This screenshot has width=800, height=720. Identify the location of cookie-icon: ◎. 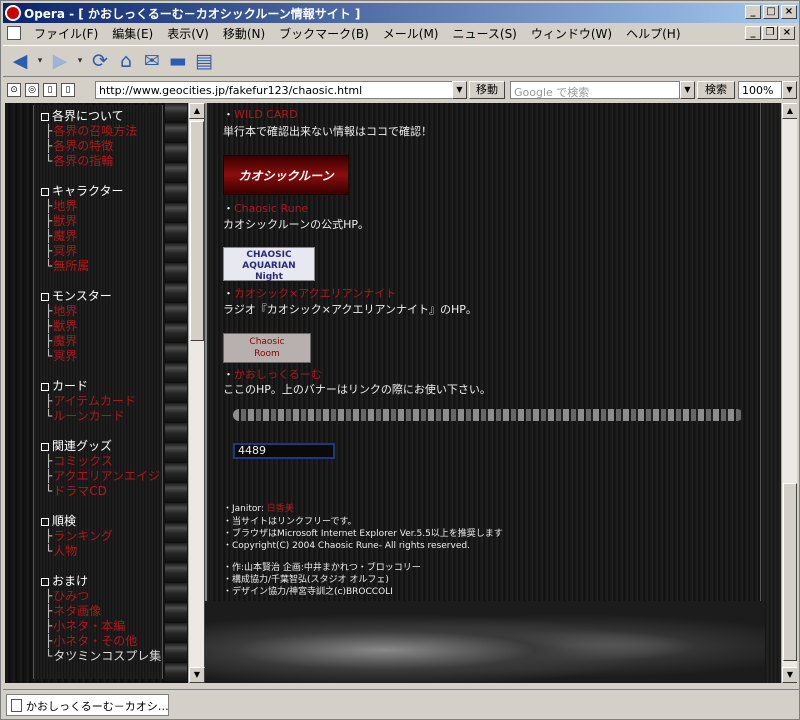
(32, 90).